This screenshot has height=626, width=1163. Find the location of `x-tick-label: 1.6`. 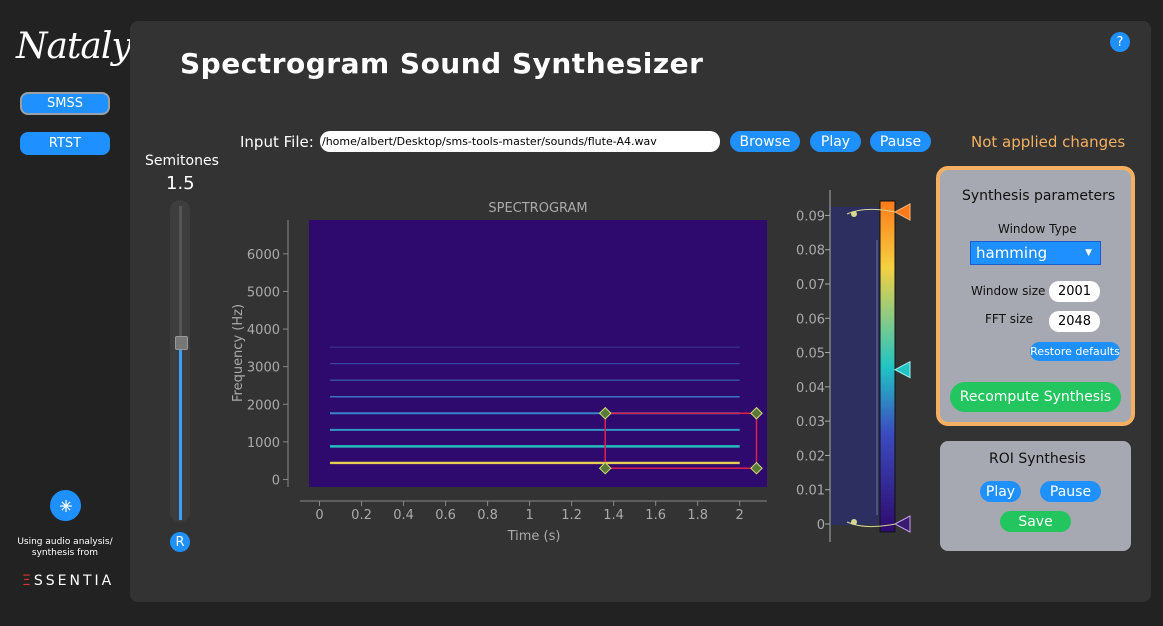

x-tick-label: 1.6 is located at coordinates (655, 515).